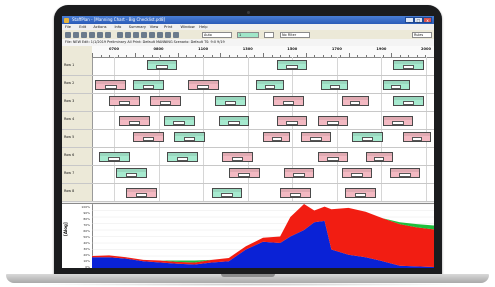 The width and height of the screenshot is (495, 287). I want to click on maximize-button: □, so click(418, 20).